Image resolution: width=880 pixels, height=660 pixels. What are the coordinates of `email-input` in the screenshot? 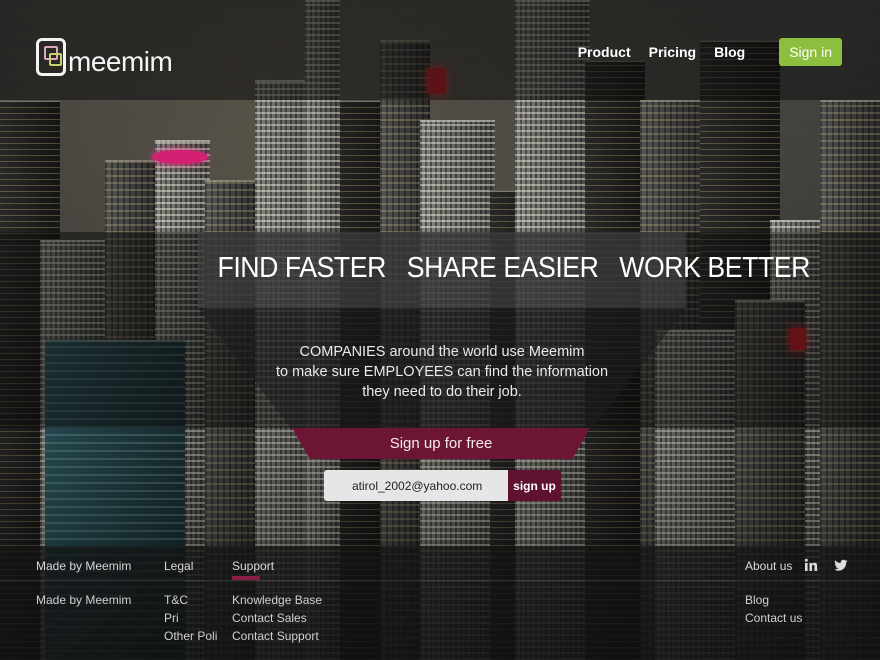 It's located at (416, 485).